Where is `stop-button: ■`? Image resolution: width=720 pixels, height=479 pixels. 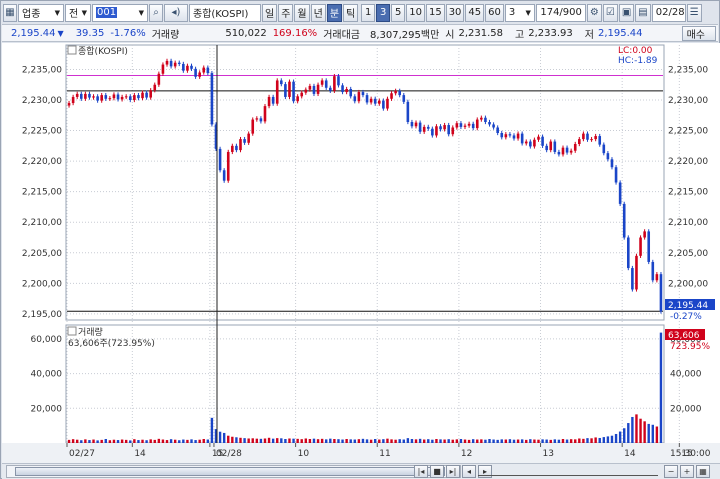
stop-button: ■ is located at coordinates (437, 471).